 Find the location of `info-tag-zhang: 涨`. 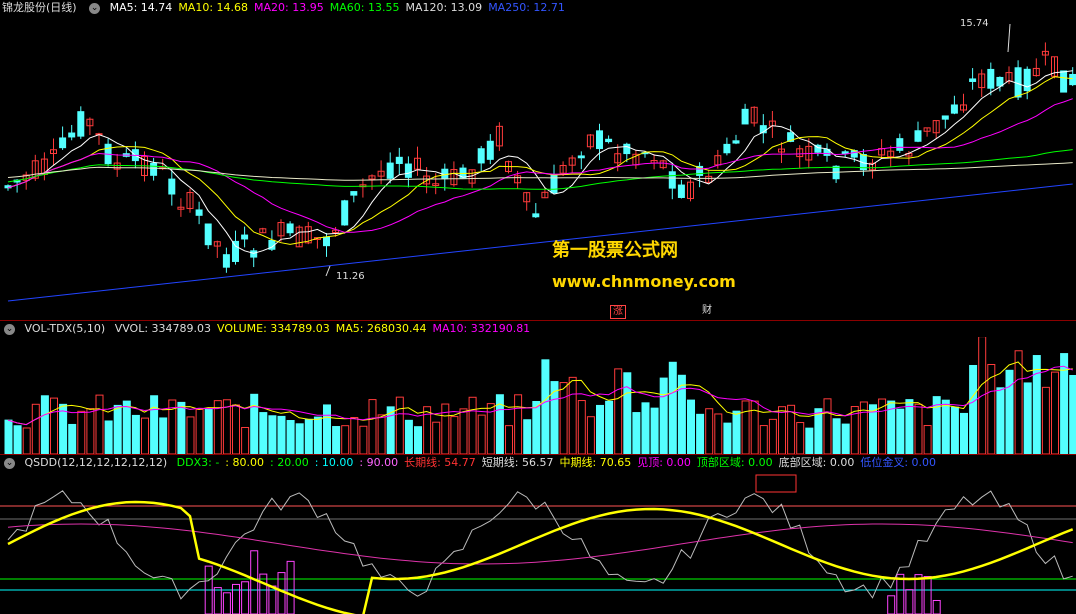

info-tag-zhang: 涨 is located at coordinates (618, 312).